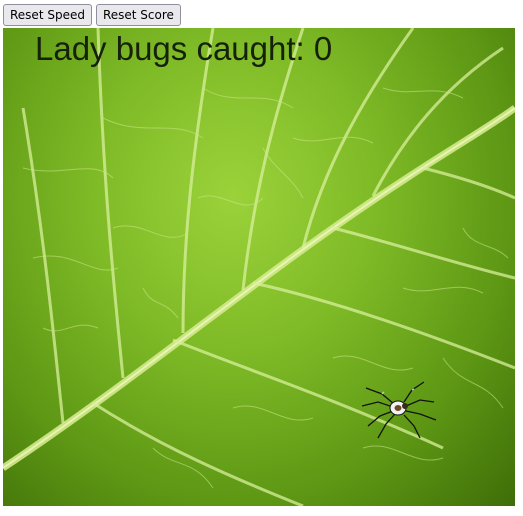 This screenshot has width=523, height=516. What do you see at coordinates (400, 410) in the screenshot?
I see `spider-icon` at bounding box center [400, 410].